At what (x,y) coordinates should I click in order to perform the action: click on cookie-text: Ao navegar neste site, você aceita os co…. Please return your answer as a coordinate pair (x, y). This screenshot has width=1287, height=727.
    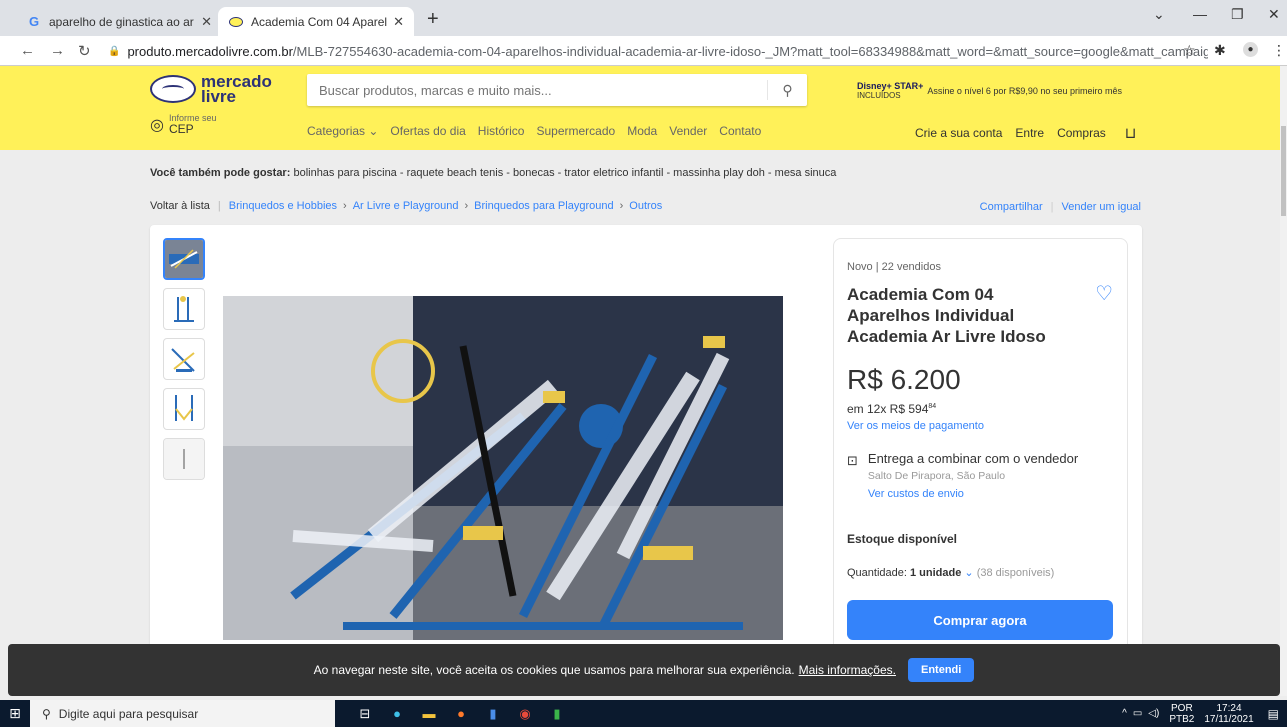
    Looking at the image, I should click on (554, 670).